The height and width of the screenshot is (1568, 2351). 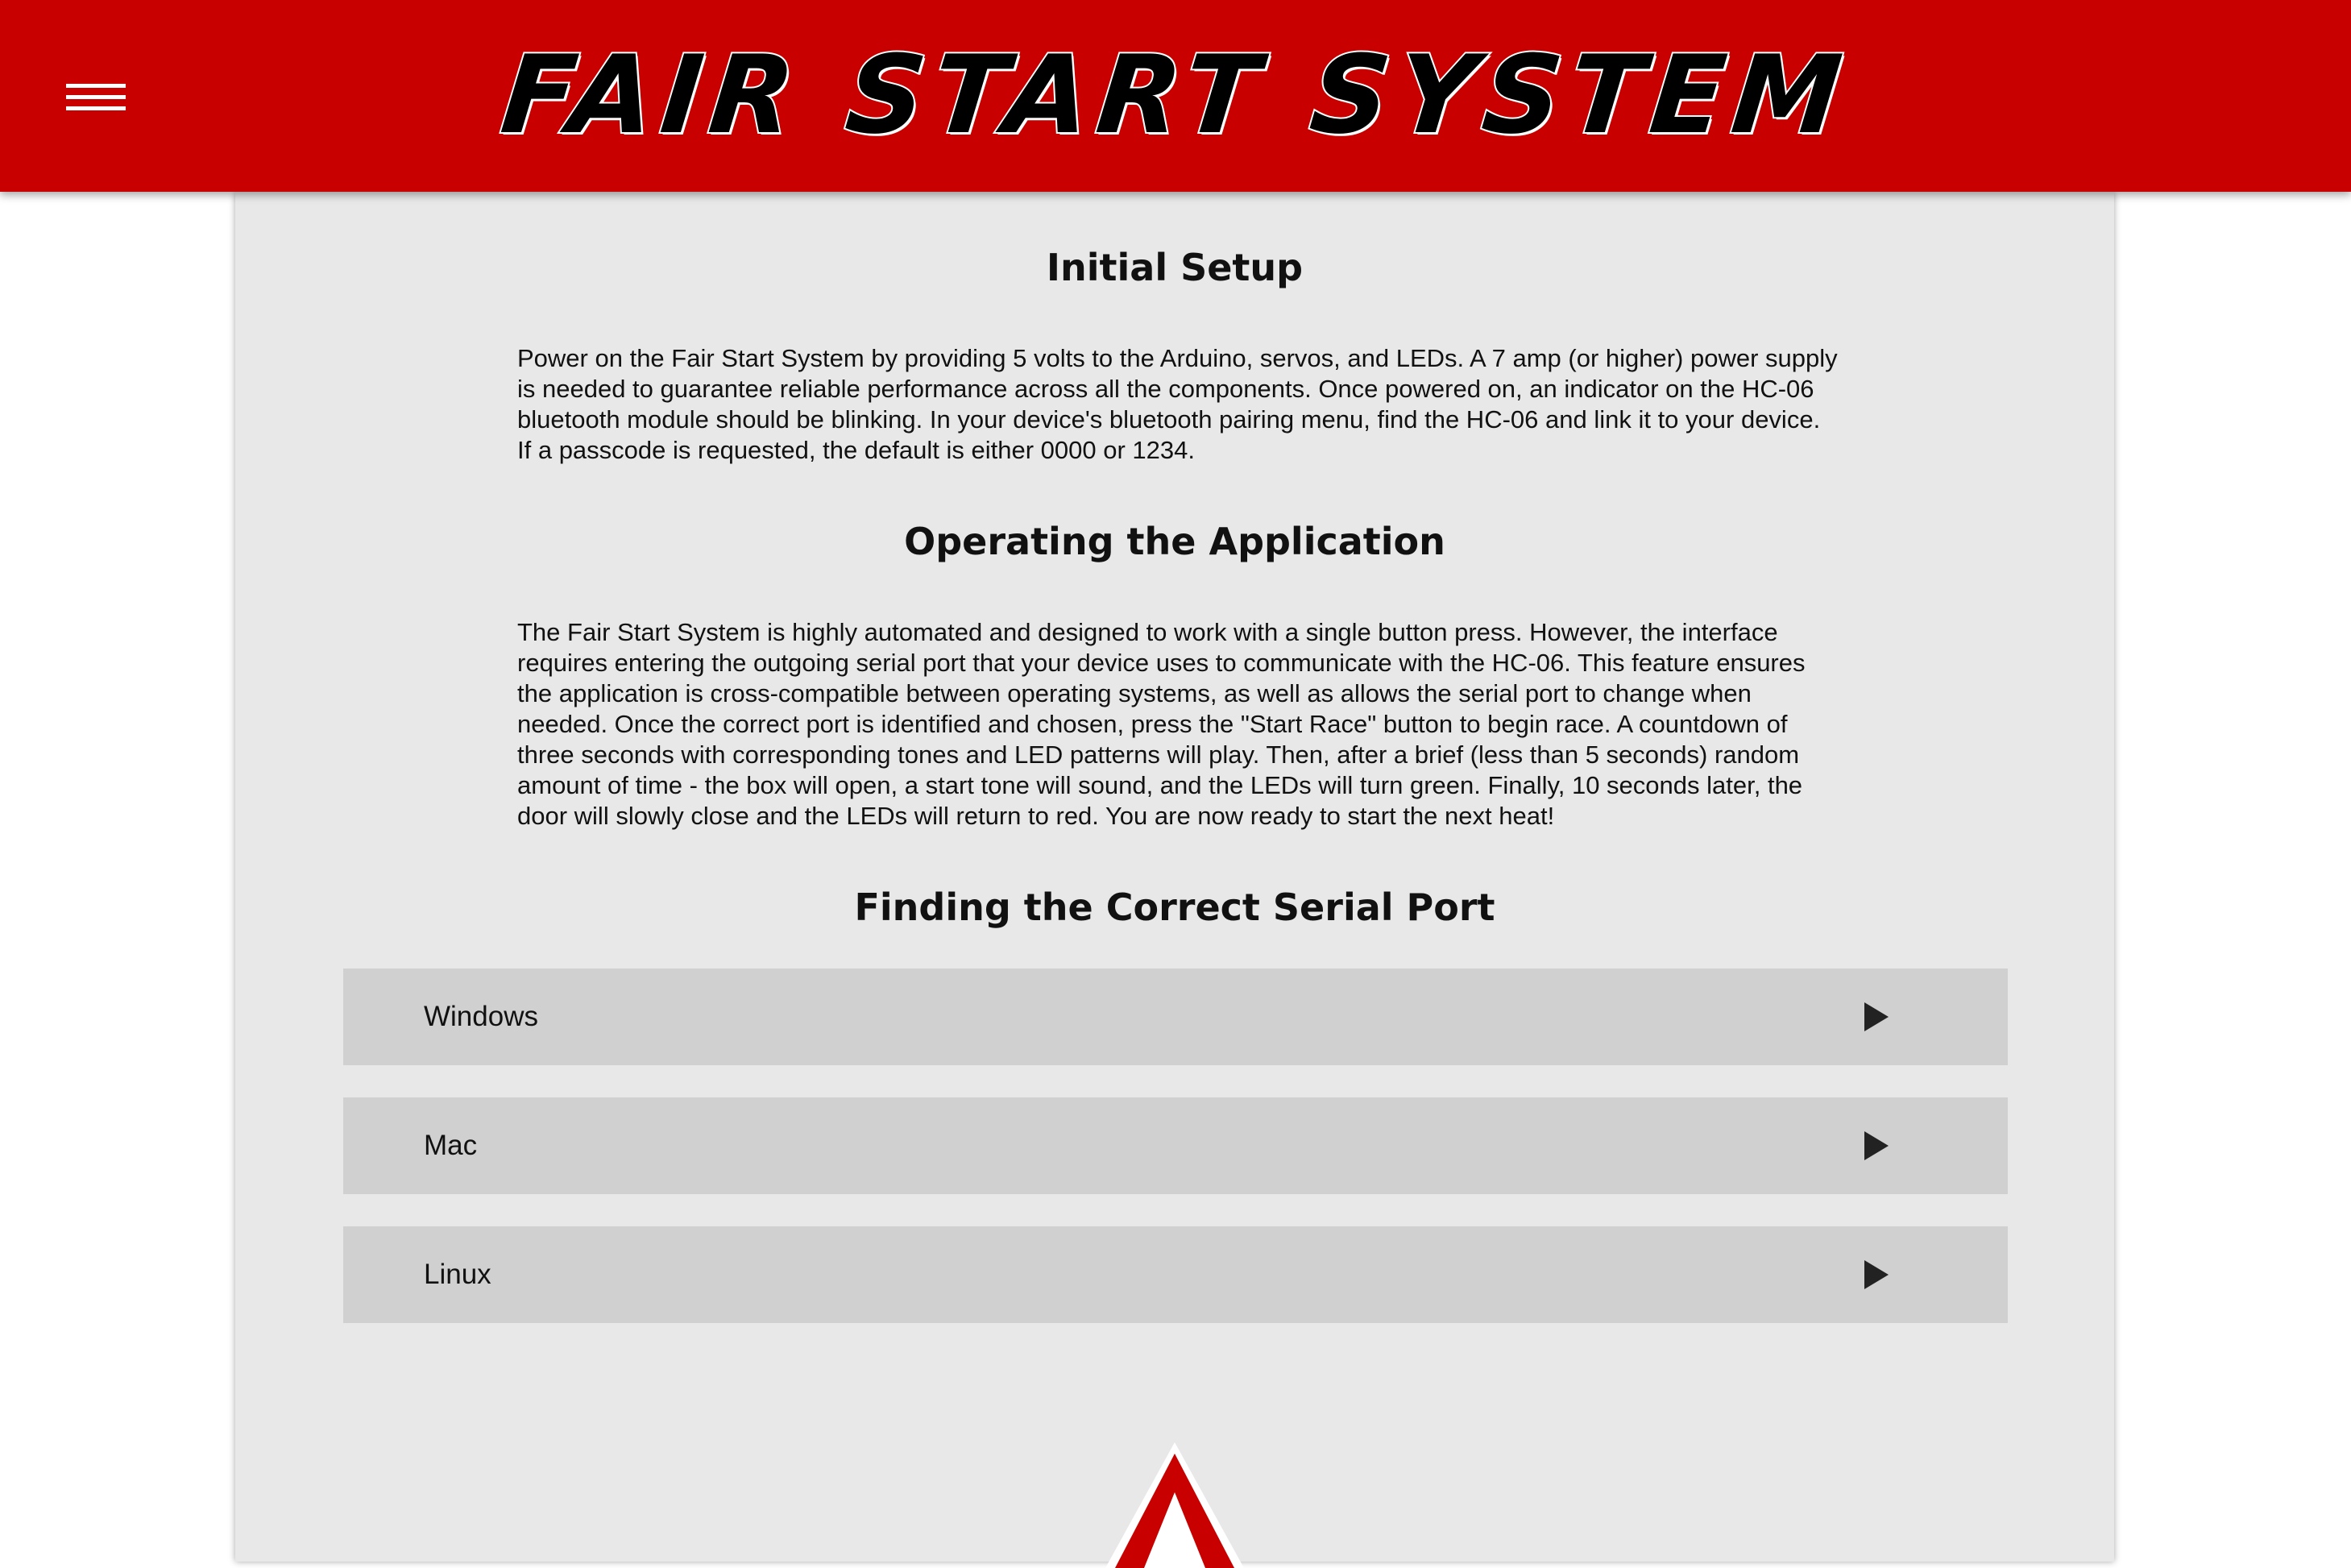 I want to click on accordion-item-mac: Mac, so click(x=1175, y=1145).